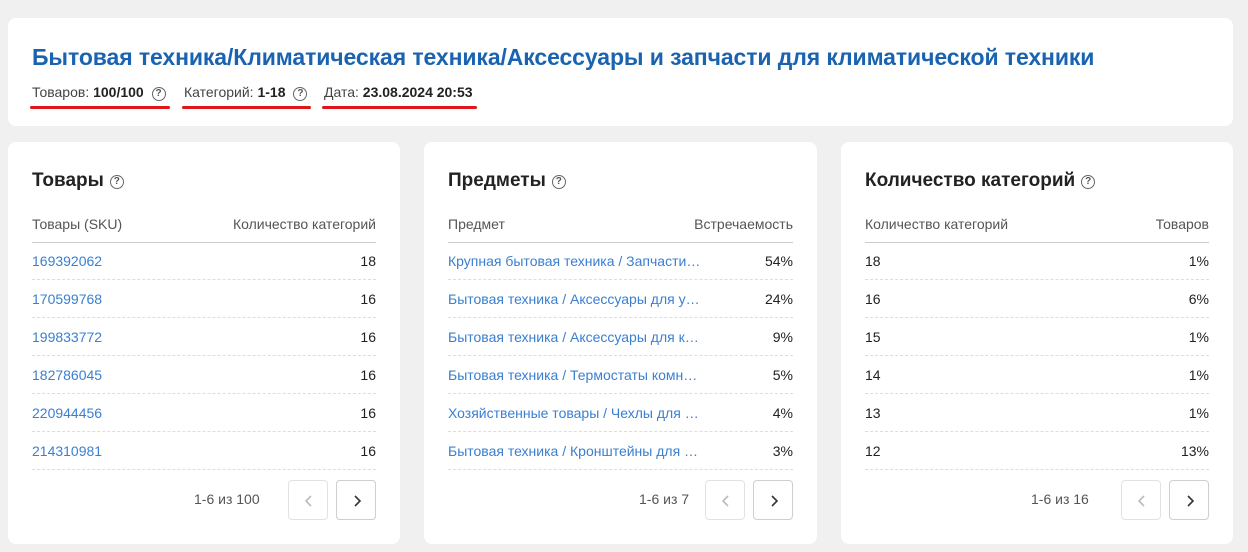  What do you see at coordinates (1198, 299) in the screenshot?
I see `cell-value: 6%` at bounding box center [1198, 299].